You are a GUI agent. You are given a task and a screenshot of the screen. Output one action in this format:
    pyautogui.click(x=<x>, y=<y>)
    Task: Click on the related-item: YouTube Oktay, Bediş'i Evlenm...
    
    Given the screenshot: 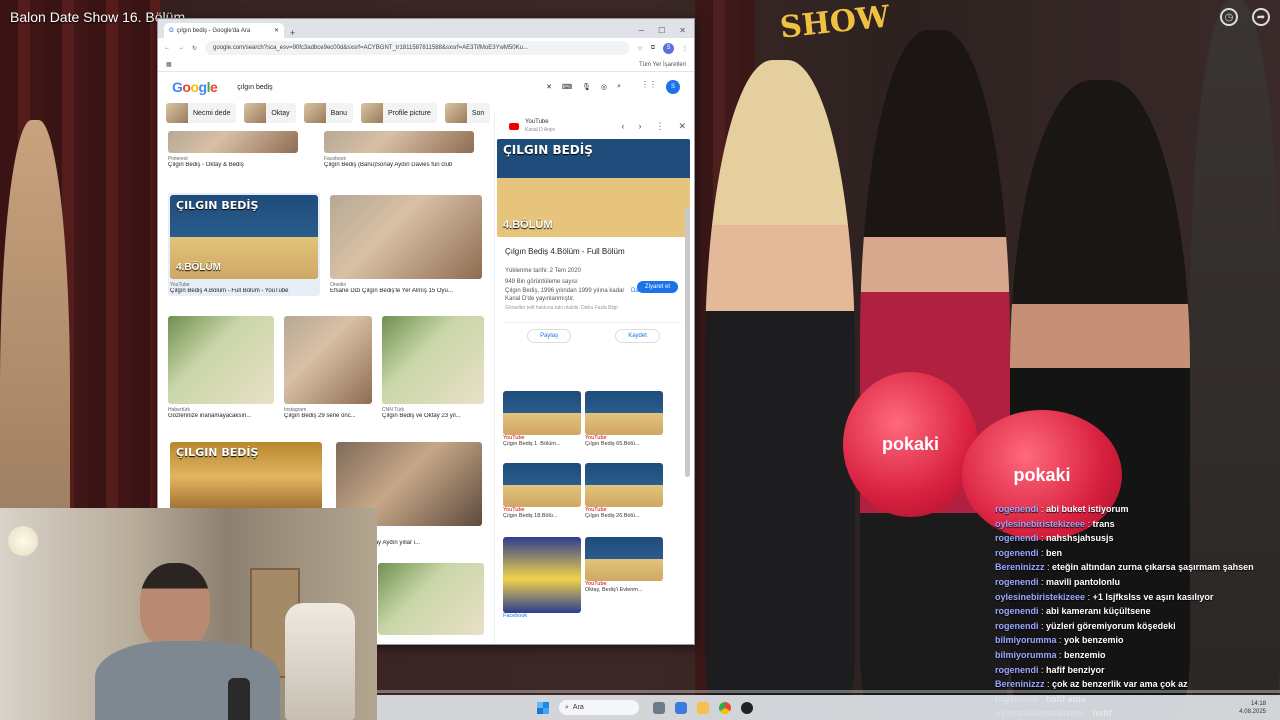 What is the action you would take?
    pyautogui.click(x=624, y=565)
    